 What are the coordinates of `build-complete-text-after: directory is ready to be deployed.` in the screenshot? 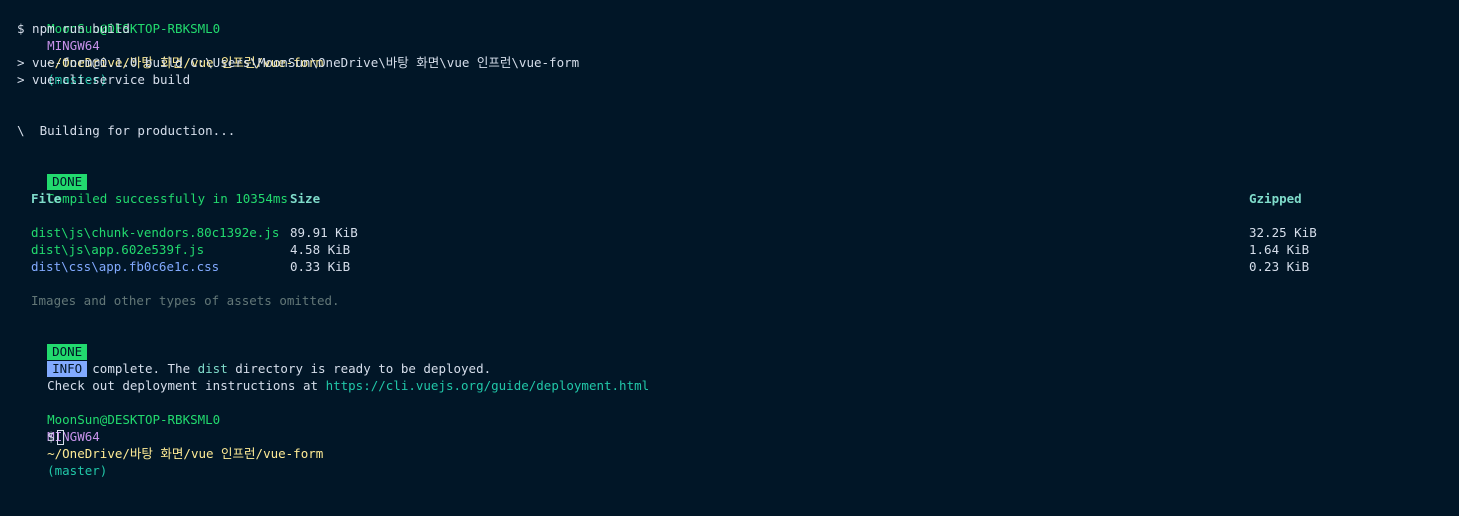 It's located at (359, 368).